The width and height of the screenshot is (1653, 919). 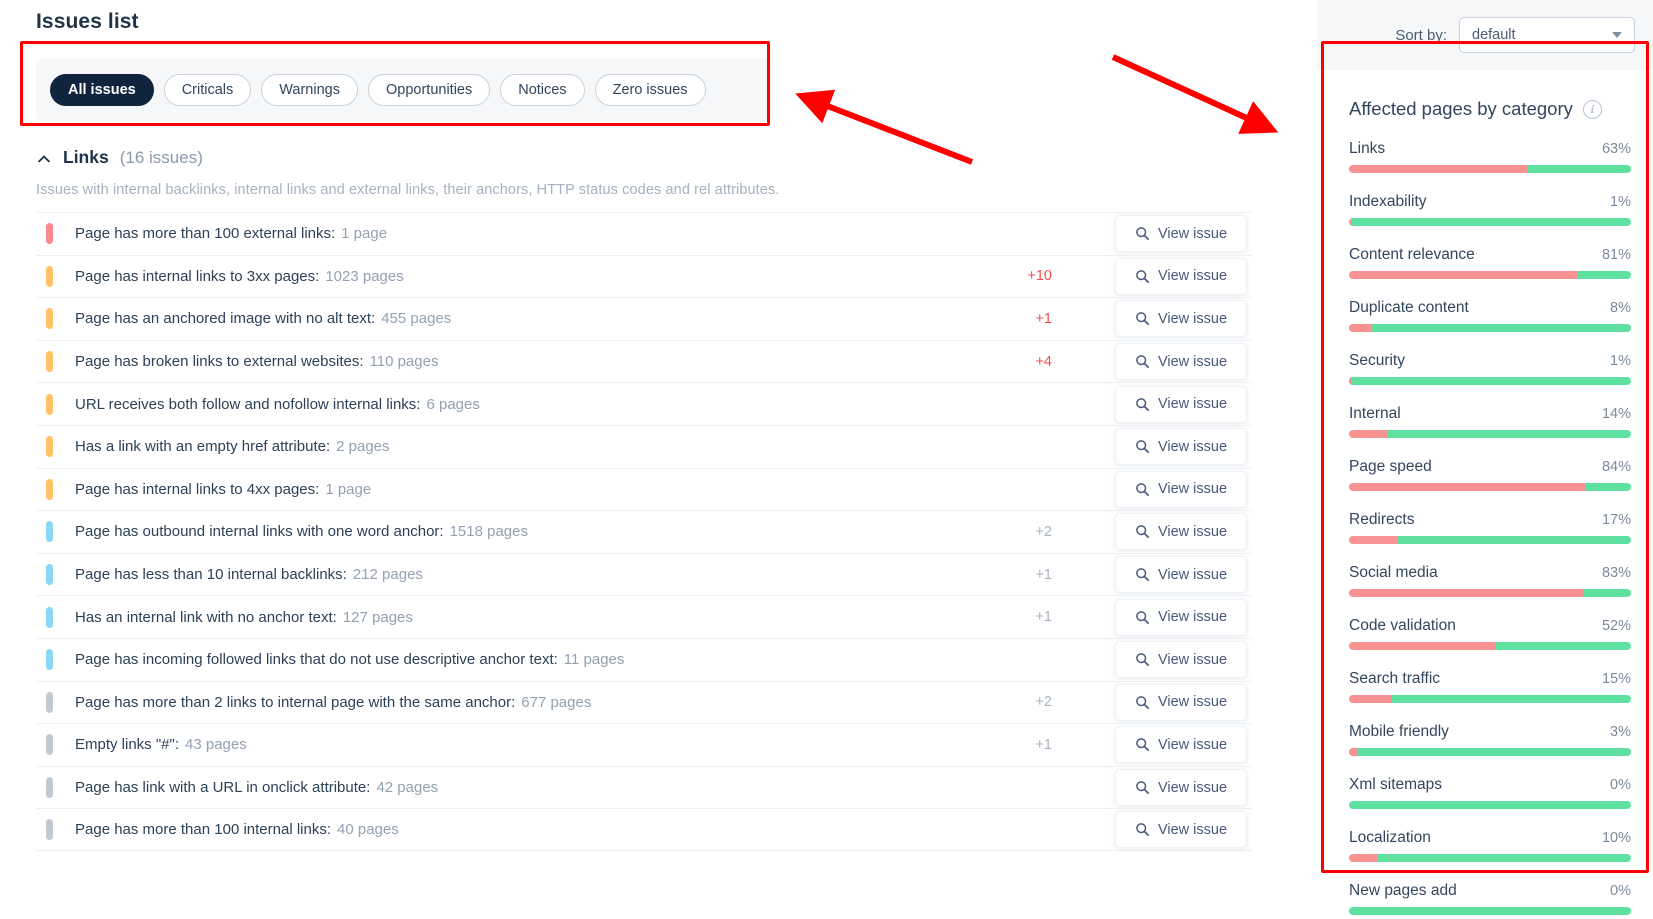 What do you see at coordinates (1490, 361) in the screenshot?
I see `category-header: Security 1%` at bounding box center [1490, 361].